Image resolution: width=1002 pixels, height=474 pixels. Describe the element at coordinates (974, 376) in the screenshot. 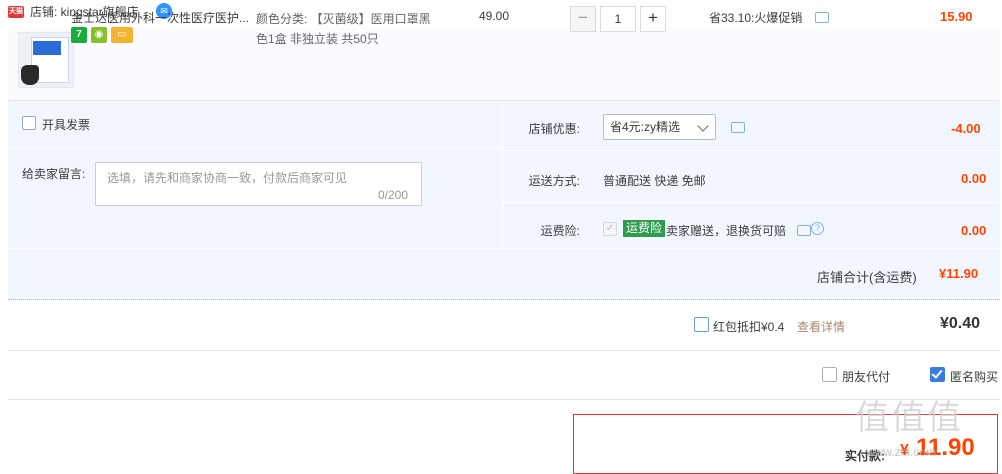

I see `anonymous-purchase-label: 匿名购买` at that location.